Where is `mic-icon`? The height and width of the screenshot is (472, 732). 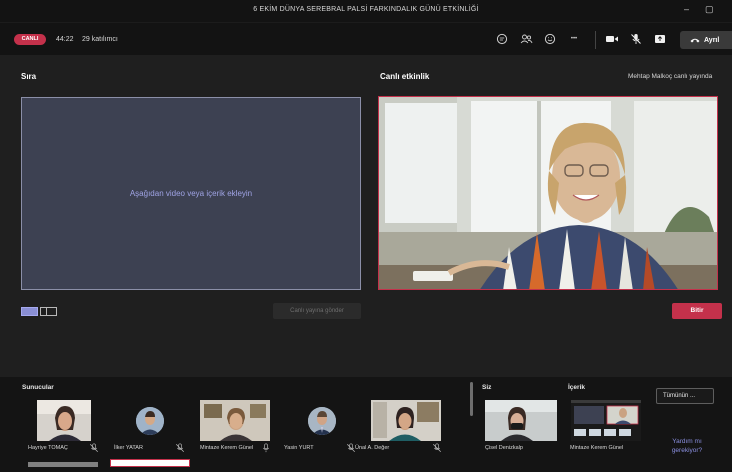
mic-icon is located at coordinates (266, 448).